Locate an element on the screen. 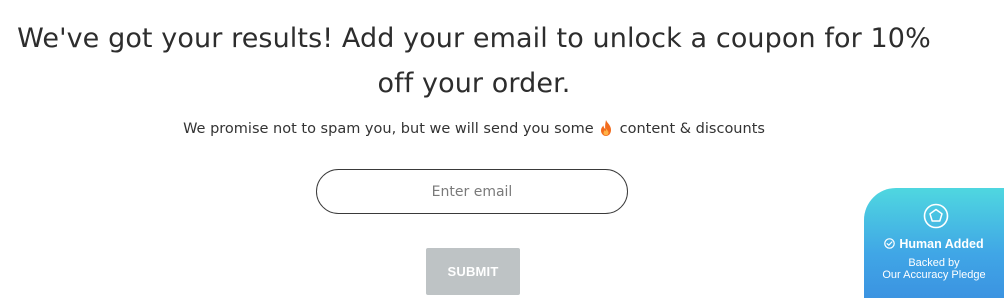 The height and width of the screenshot is (298, 1004). badge-title-text: Human Added is located at coordinates (941, 244).